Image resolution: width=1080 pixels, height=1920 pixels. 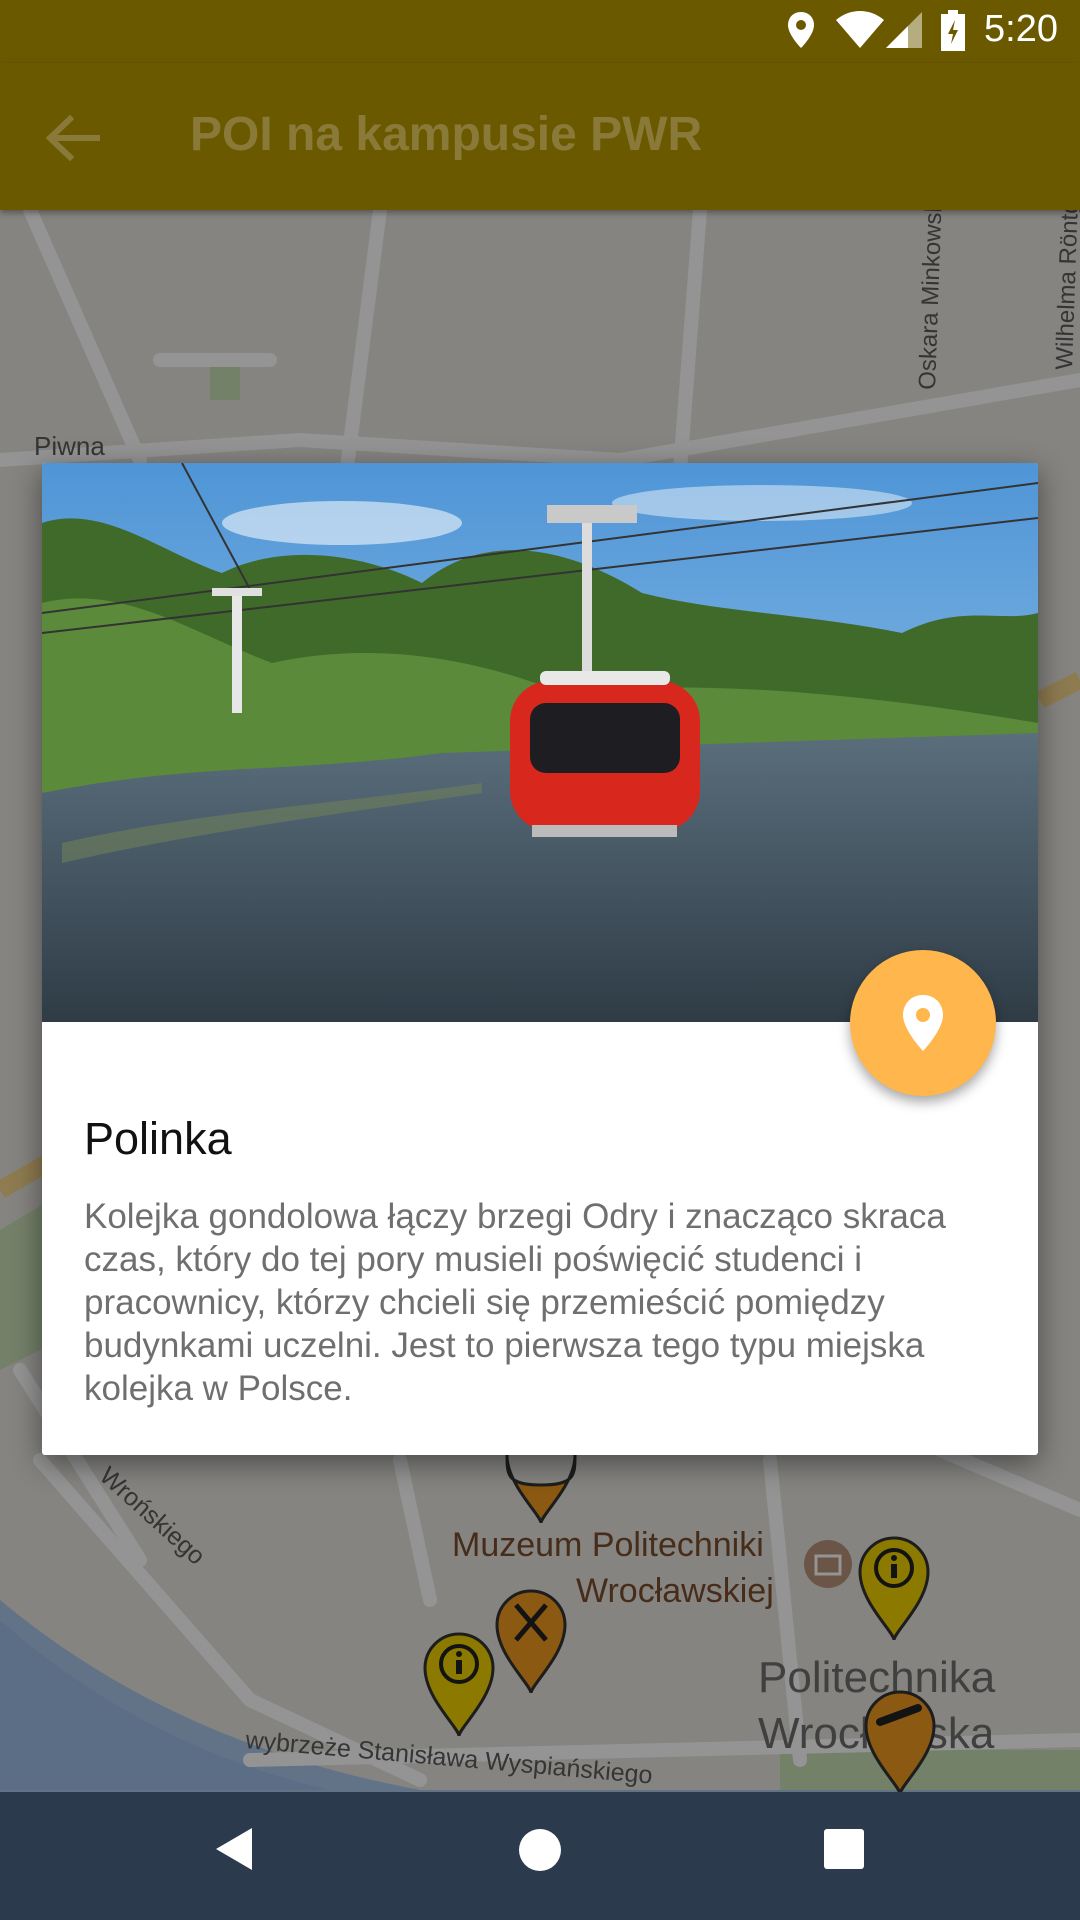 What do you see at coordinates (860, 29) in the screenshot?
I see `wifi-icon` at bounding box center [860, 29].